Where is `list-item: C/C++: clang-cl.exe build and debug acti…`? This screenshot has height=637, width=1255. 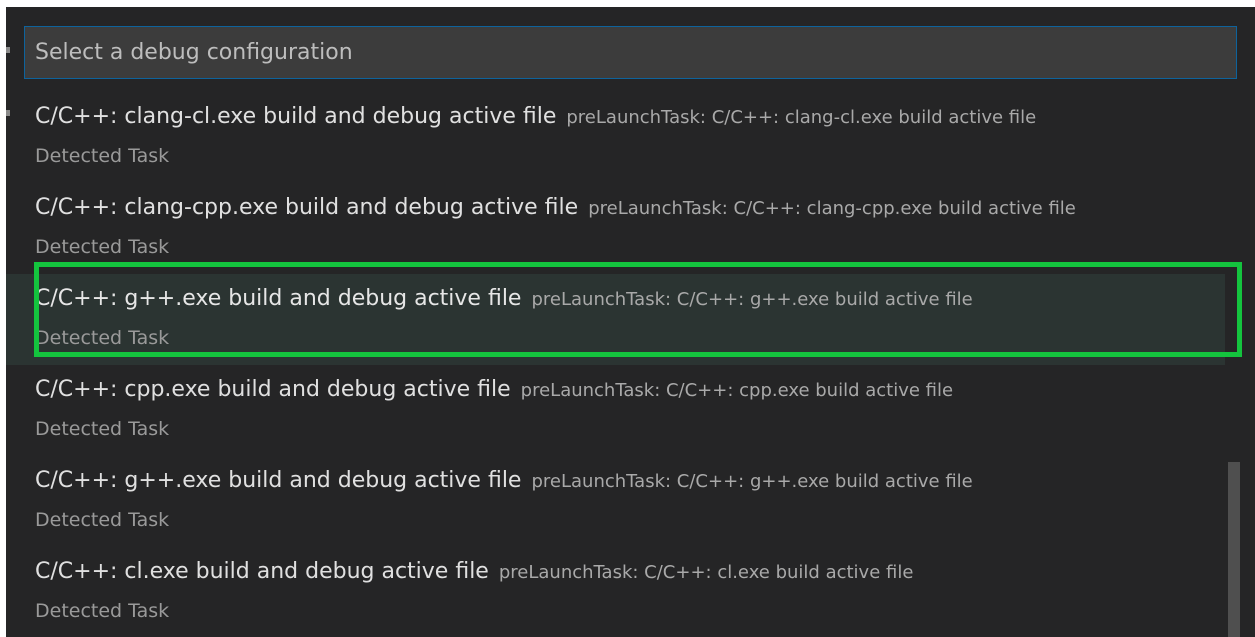 list-item: C/C++: clang-cl.exe build and debug acti… is located at coordinates (615, 137).